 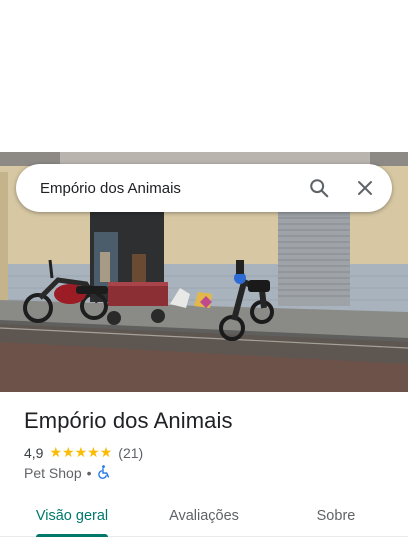 I want to click on tab-overview-label: Visão geral, so click(x=72, y=516).